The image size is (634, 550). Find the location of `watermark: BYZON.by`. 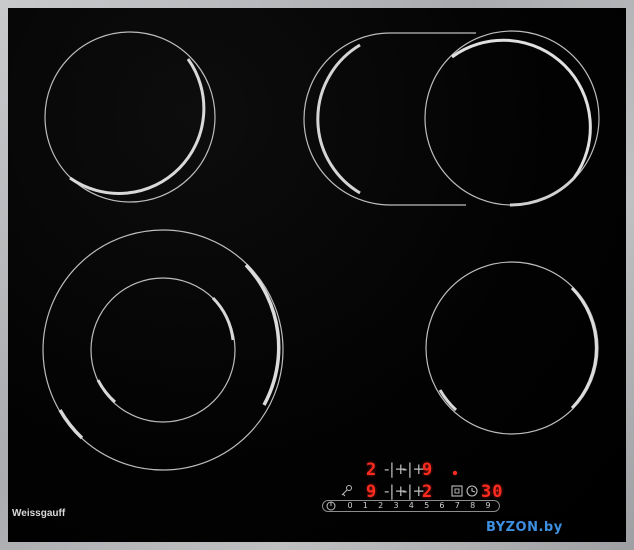

watermark: BYZON.by is located at coordinates (524, 527).